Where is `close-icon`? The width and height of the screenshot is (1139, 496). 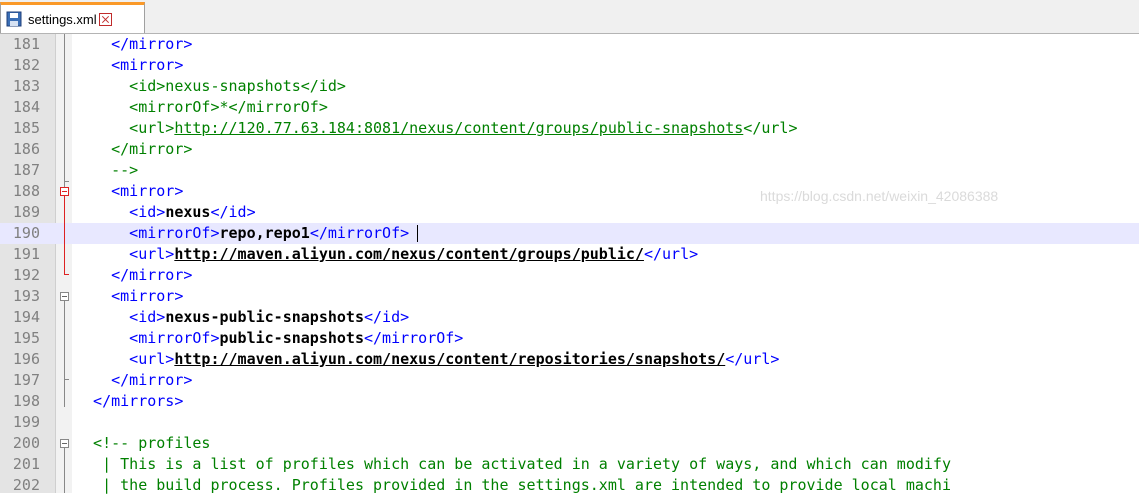 close-icon is located at coordinates (105, 19).